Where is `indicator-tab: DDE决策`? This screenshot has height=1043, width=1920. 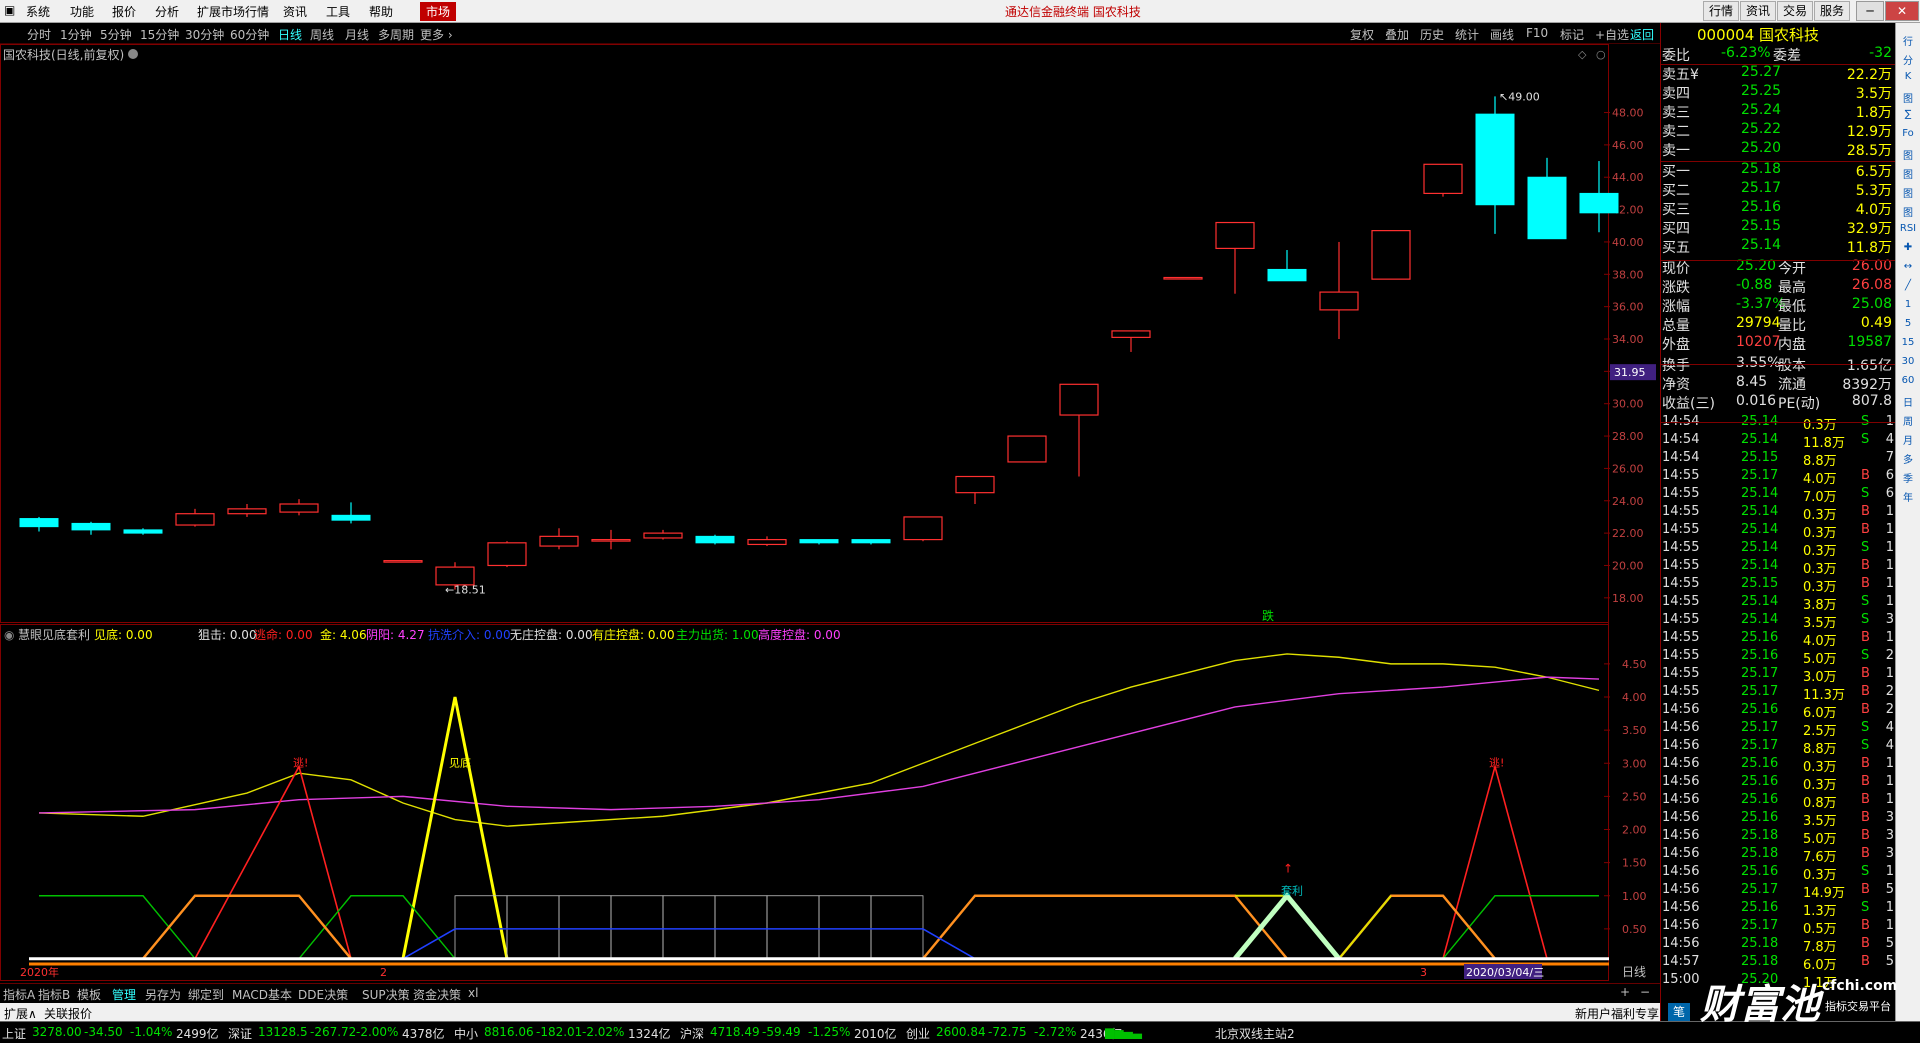 indicator-tab: DDE决策 is located at coordinates (323, 994).